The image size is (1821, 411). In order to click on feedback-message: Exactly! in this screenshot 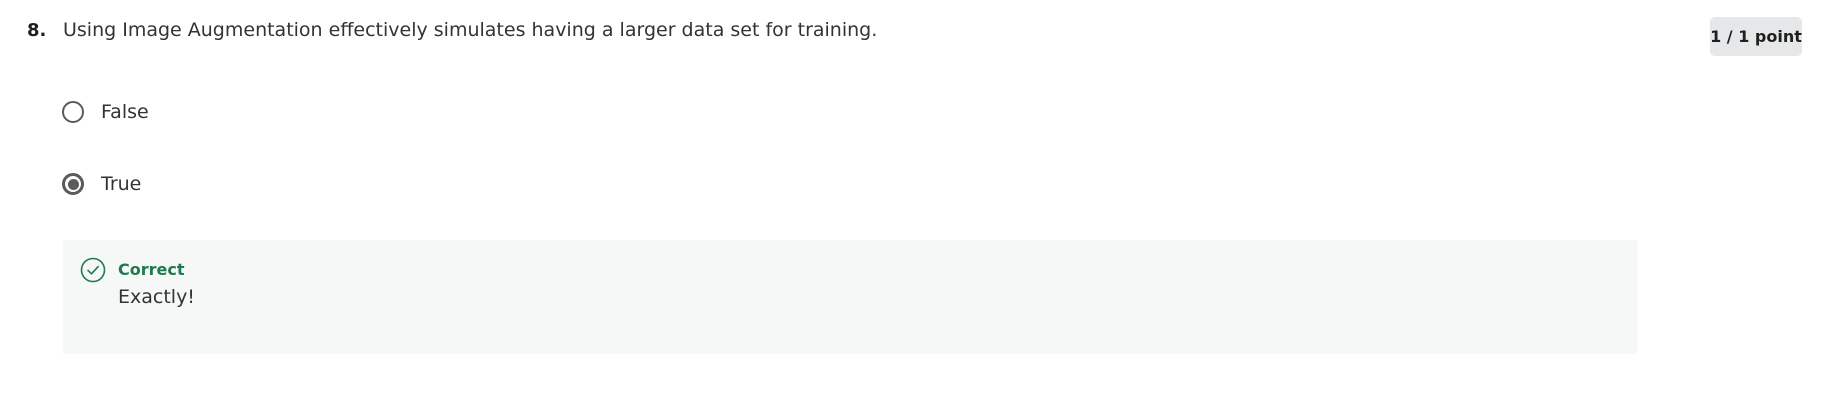, I will do `click(156, 297)`.